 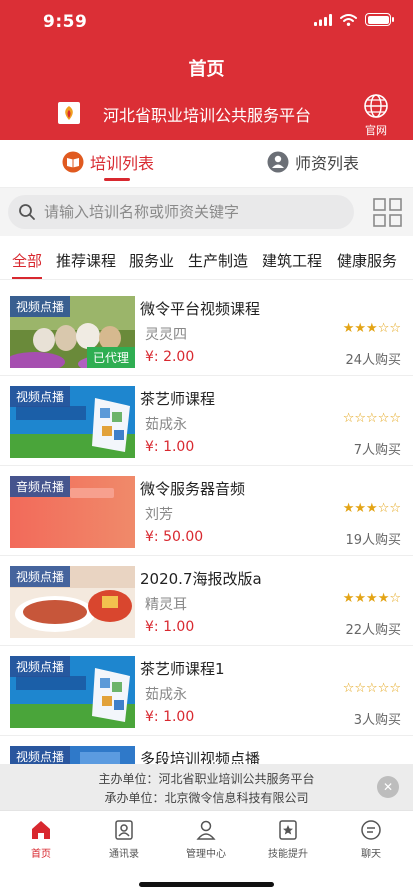 I want to click on buyer-count: 22人购买, so click(x=373, y=630).